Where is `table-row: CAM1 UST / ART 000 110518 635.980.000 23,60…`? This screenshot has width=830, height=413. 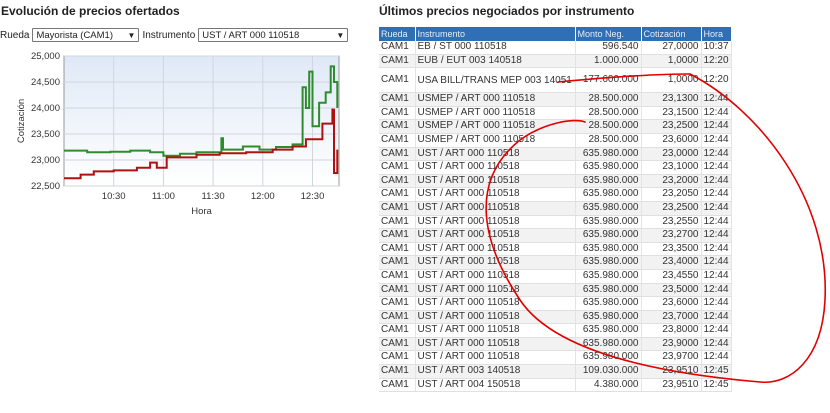 table-row: CAM1 UST / ART 000 110518 635.980.000 23,60… is located at coordinates (555, 303).